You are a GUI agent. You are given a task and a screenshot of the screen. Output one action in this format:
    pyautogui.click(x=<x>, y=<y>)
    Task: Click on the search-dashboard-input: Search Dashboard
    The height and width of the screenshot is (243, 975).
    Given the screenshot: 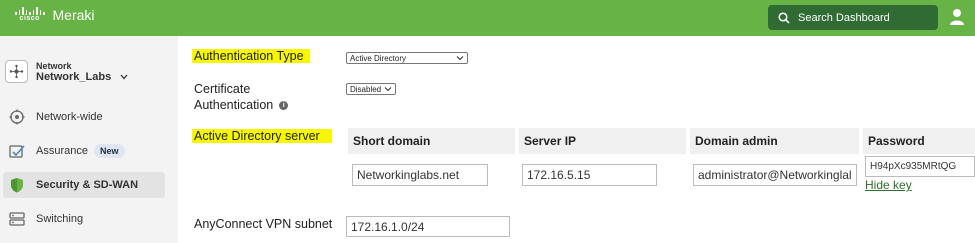 What is the action you would take?
    pyautogui.click(x=853, y=17)
    